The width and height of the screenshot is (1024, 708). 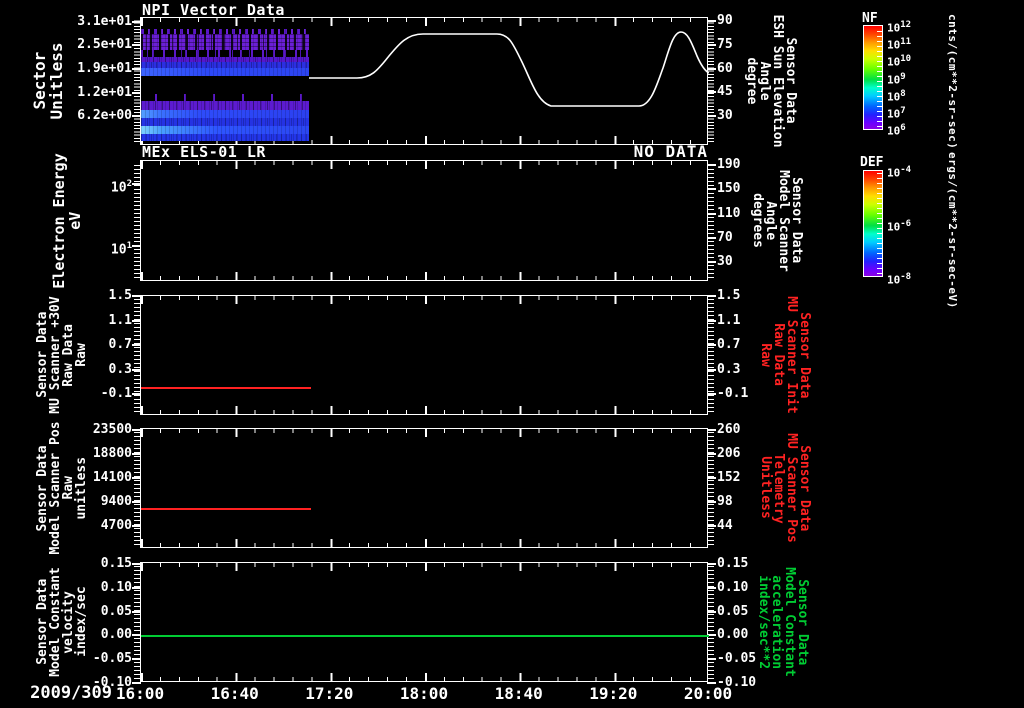 I want to click on time-tick-label: 17:20, so click(x=329, y=693).